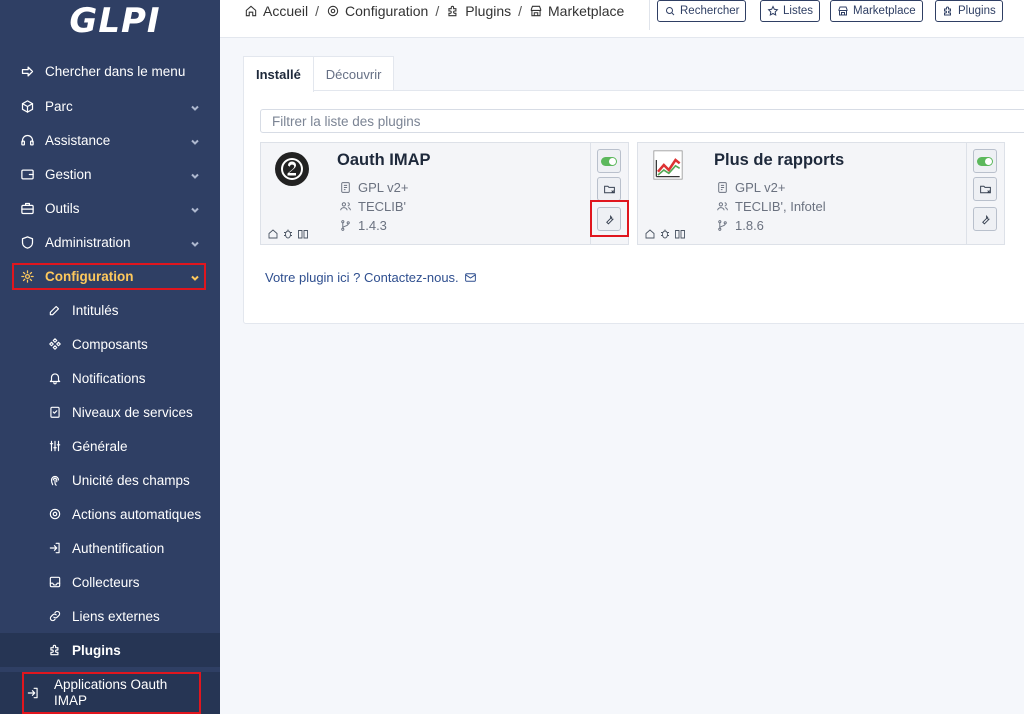 Image resolution: width=1024 pixels, height=714 pixels. I want to click on link-icon, so click(55, 616).